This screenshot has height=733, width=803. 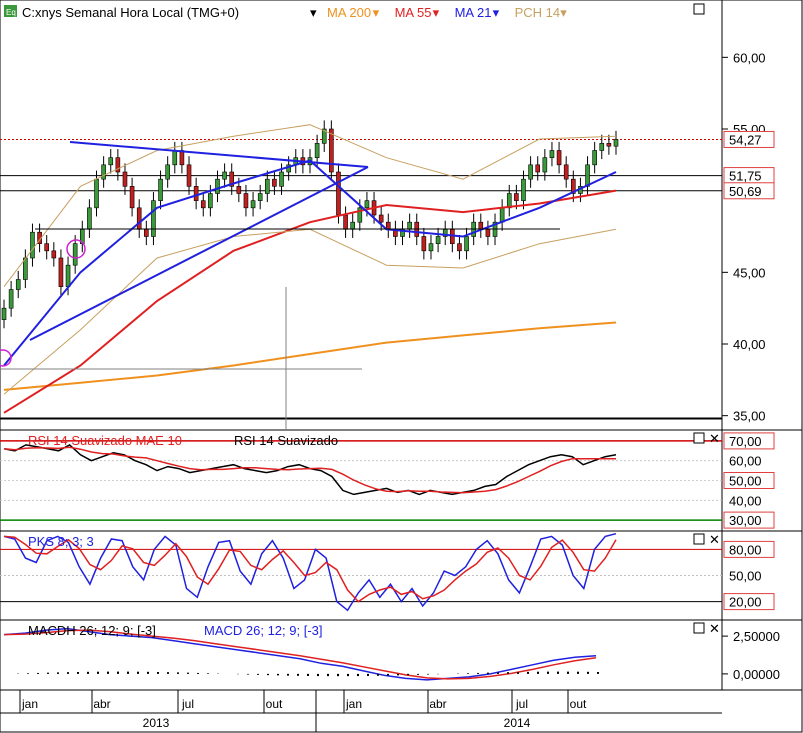 I want to click on macd-level-label-1: 2,50000, so click(x=756, y=636).